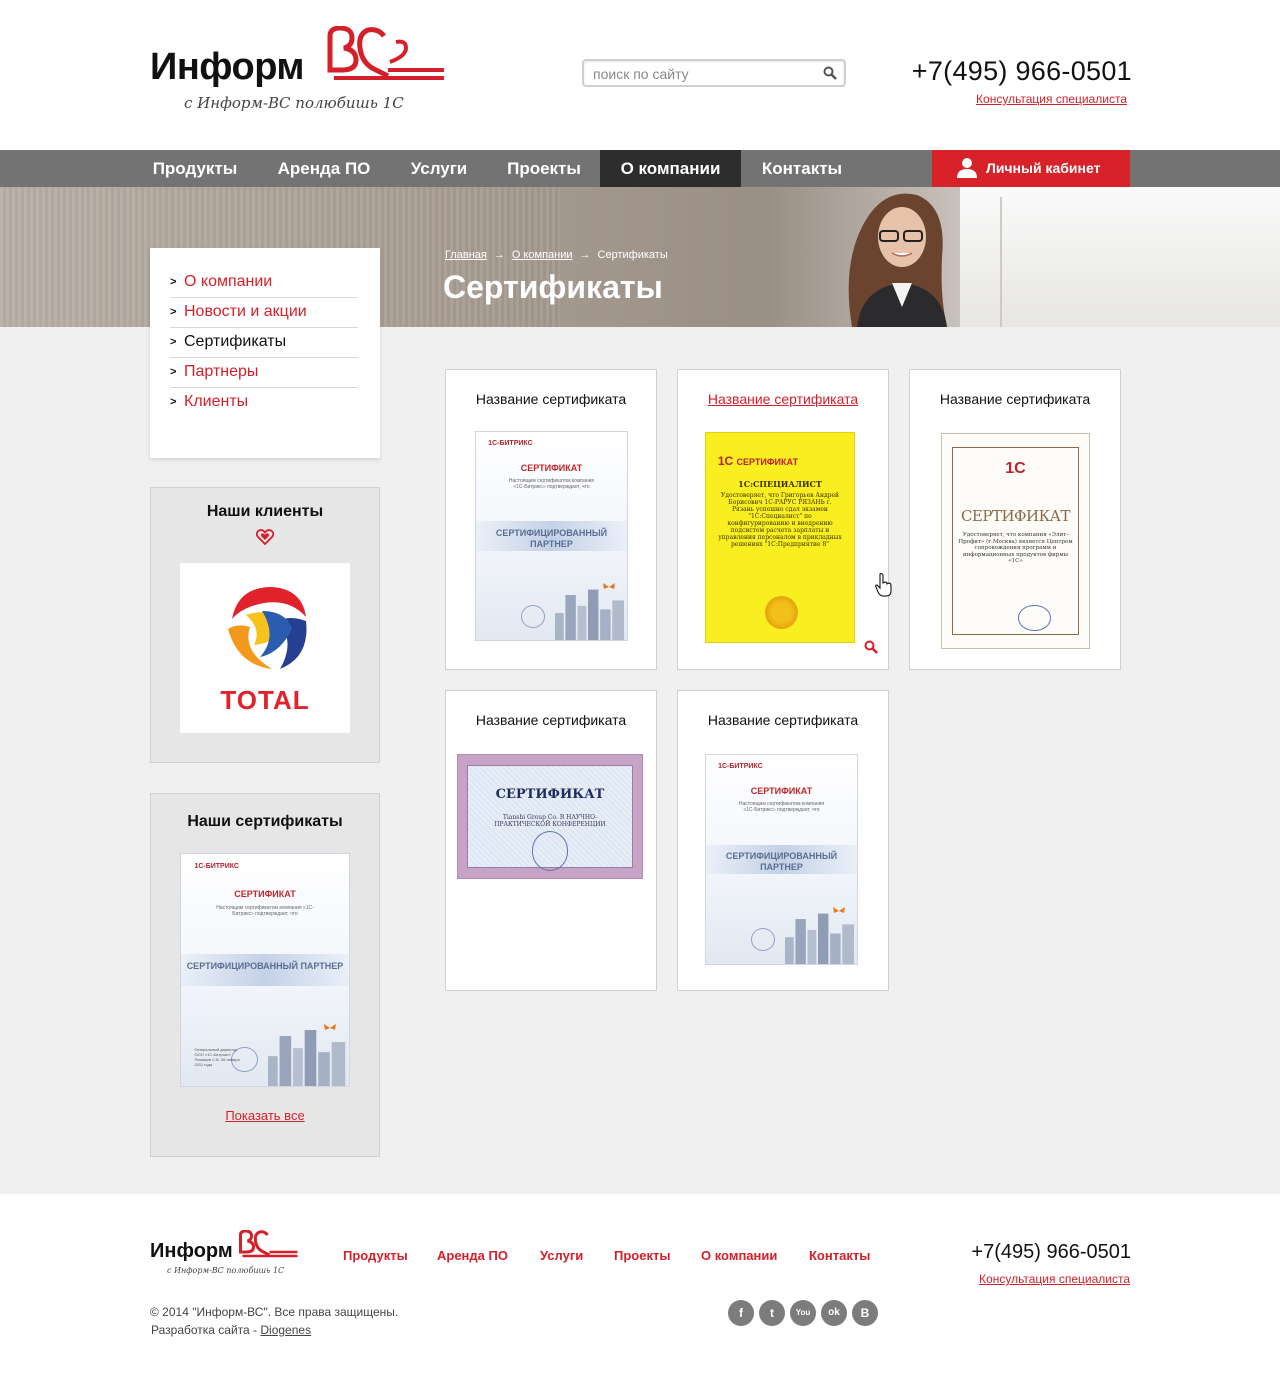 This screenshot has width=1280, height=1393. What do you see at coordinates (780, 483) in the screenshot?
I see `cert-spec: 1С:СПЕЦИАЛИСТ` at bounding box center [780, 483].